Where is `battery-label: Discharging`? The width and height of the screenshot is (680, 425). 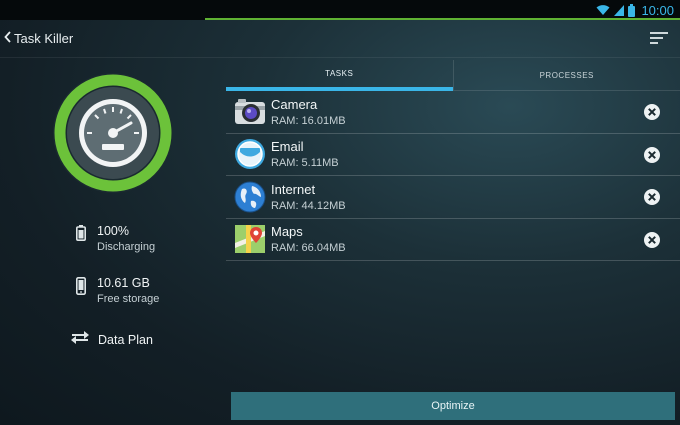
battery-label: Discharging is located at coordinates (126, 247).